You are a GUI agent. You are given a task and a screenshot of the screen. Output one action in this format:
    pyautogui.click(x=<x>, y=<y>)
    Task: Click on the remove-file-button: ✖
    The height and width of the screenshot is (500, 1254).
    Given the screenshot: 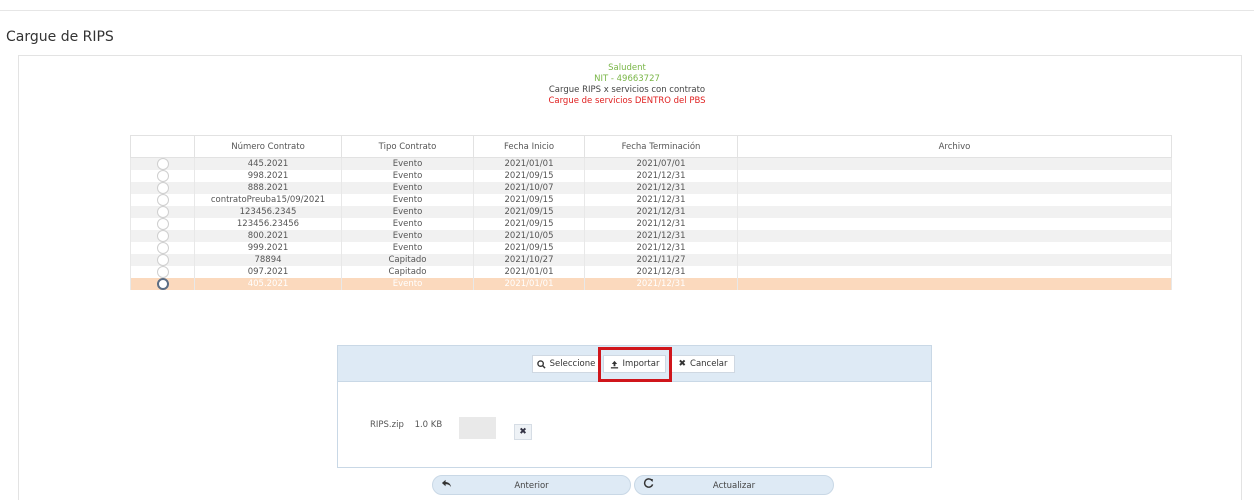 What is the action you would take?
    pyautogui.click(x=523, y=432)
    